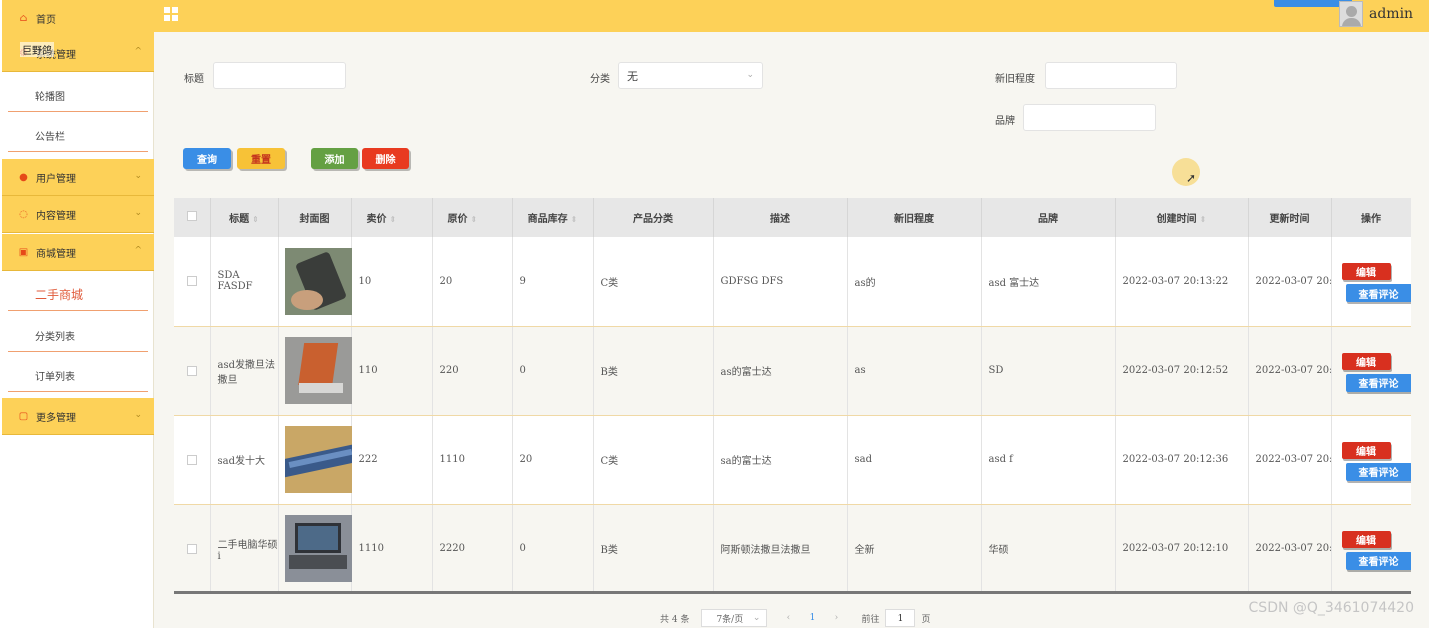 Image resolution: width=1429 pixels, height=628 pixels. Describe the element at coordinates (59, 294) in the screenshot. I see `sidebar-item-label: 二手商城` at that location.